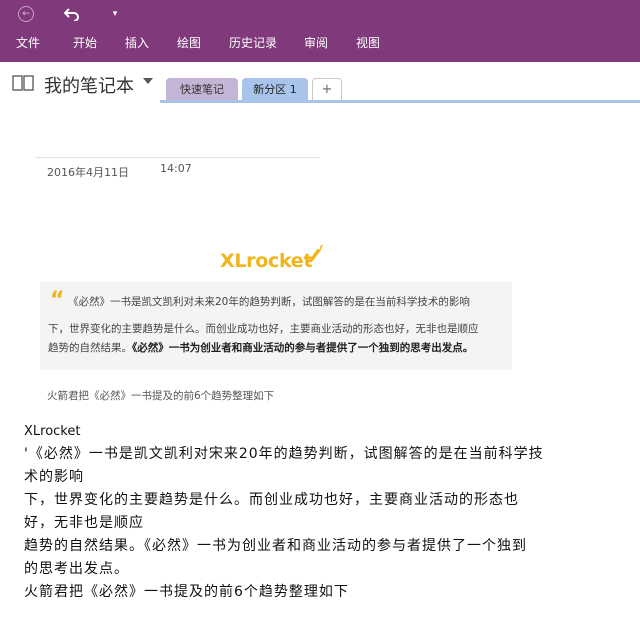 The width and height of the screenshot is (640, 633). I want to click on logo-text: XLrocket, so click(266, 261).